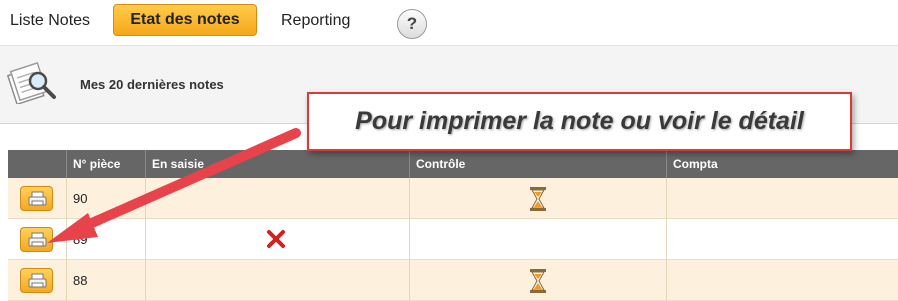 The width and height of the screenshot is (898, 301). What do you see at coordinates (315, 21) in the screenshot?
I see `tab-reporting: Reporting` at bounding box center [315, 21].